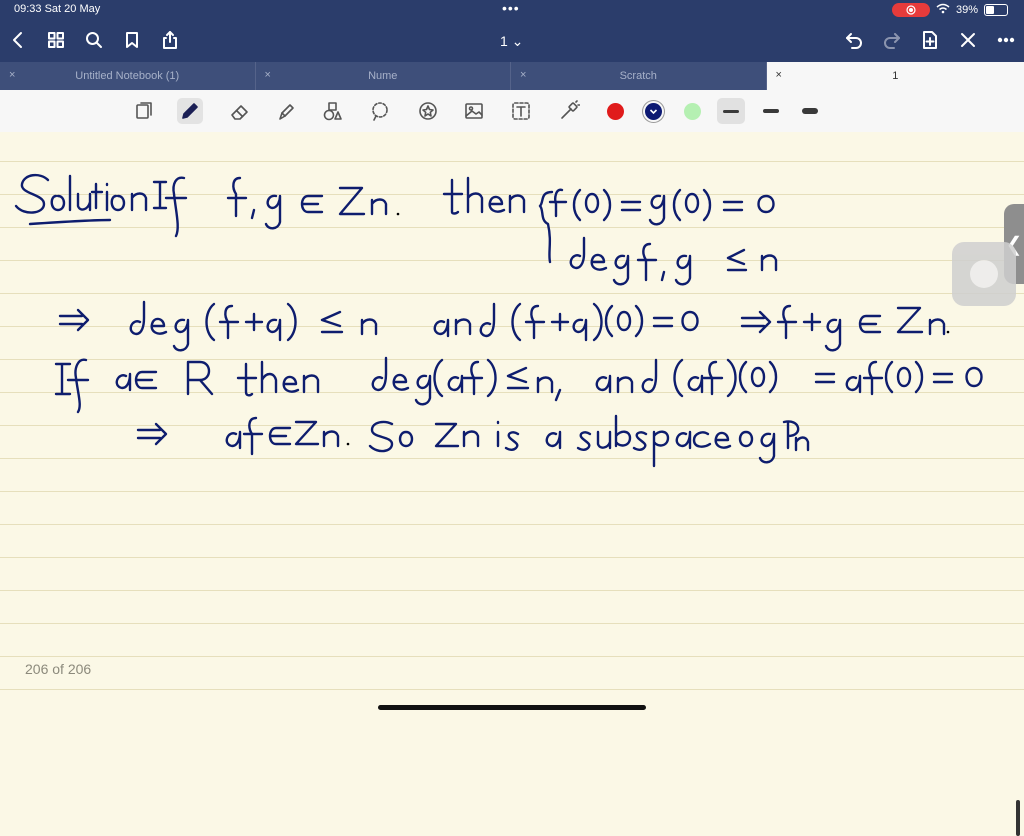 The image size is (1024, 836). Describe the element at coordinates (56, 40) in the screenshot. I see `grid-view-icon` at that location.